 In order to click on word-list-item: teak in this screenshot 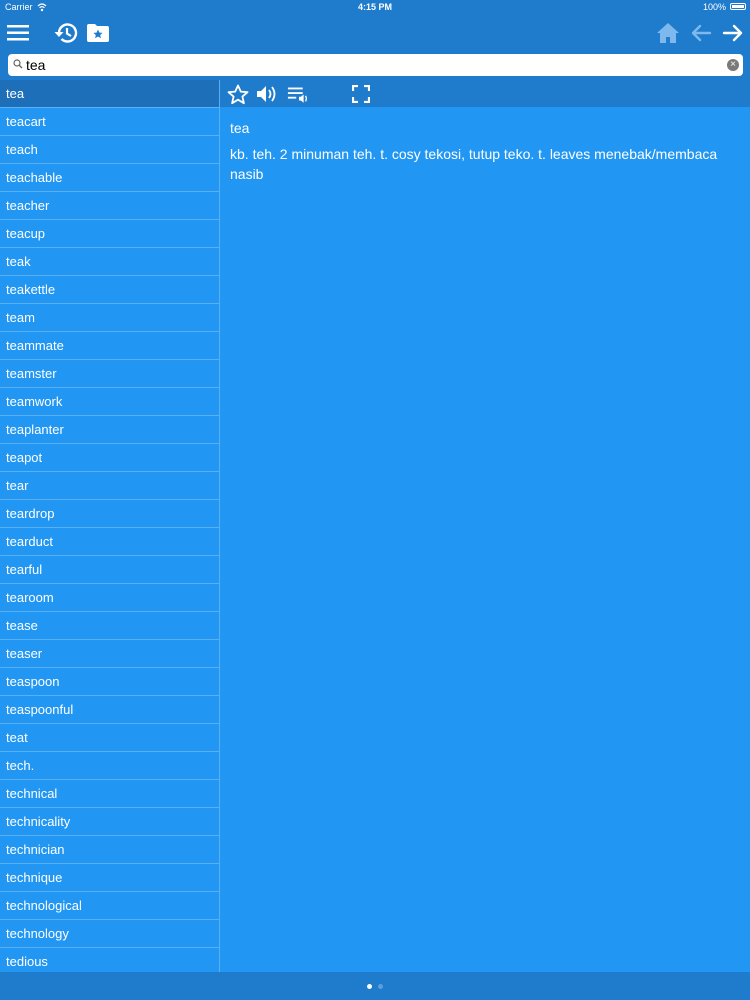, I will do `click(109, 262)`.